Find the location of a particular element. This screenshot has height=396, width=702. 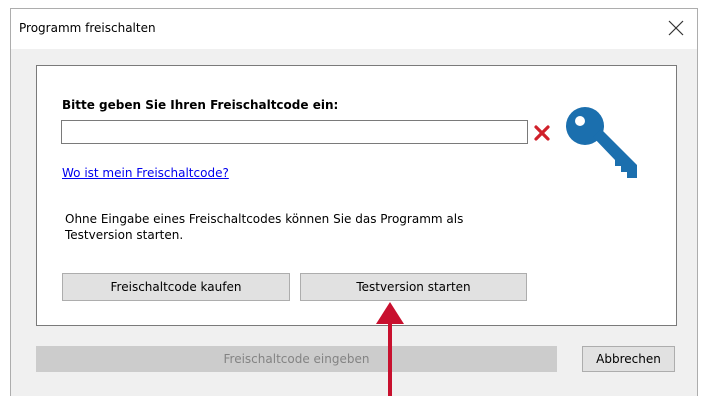

info-line-2: Testversion starten. is located at coordinates (124, 235).